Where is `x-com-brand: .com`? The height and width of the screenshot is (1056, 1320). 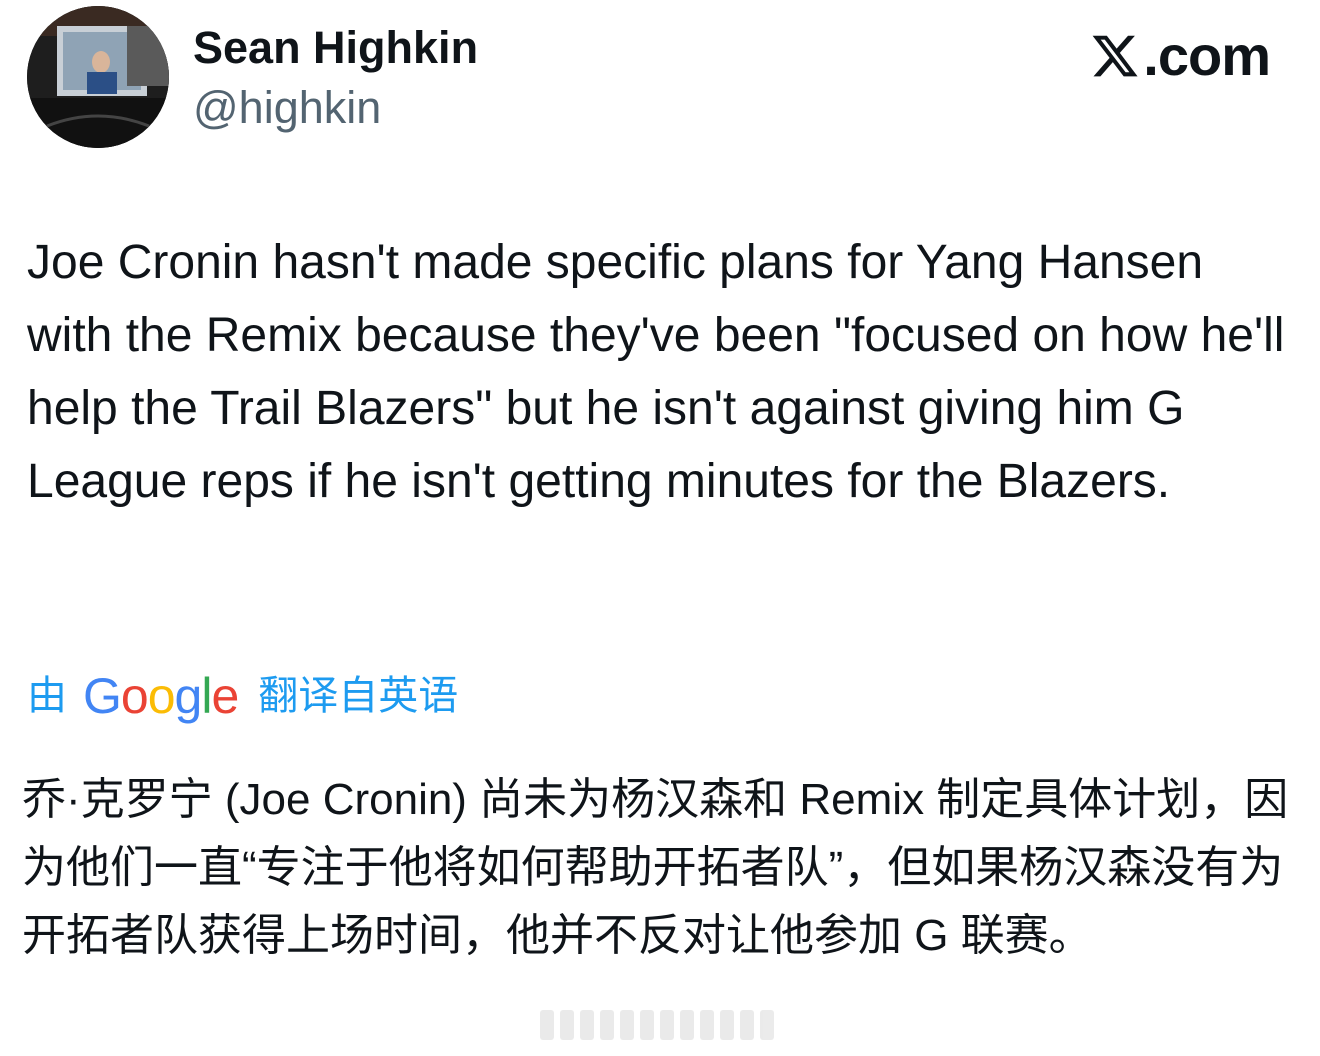 x-com-brand: .com is located at coordinates (1180, 55).